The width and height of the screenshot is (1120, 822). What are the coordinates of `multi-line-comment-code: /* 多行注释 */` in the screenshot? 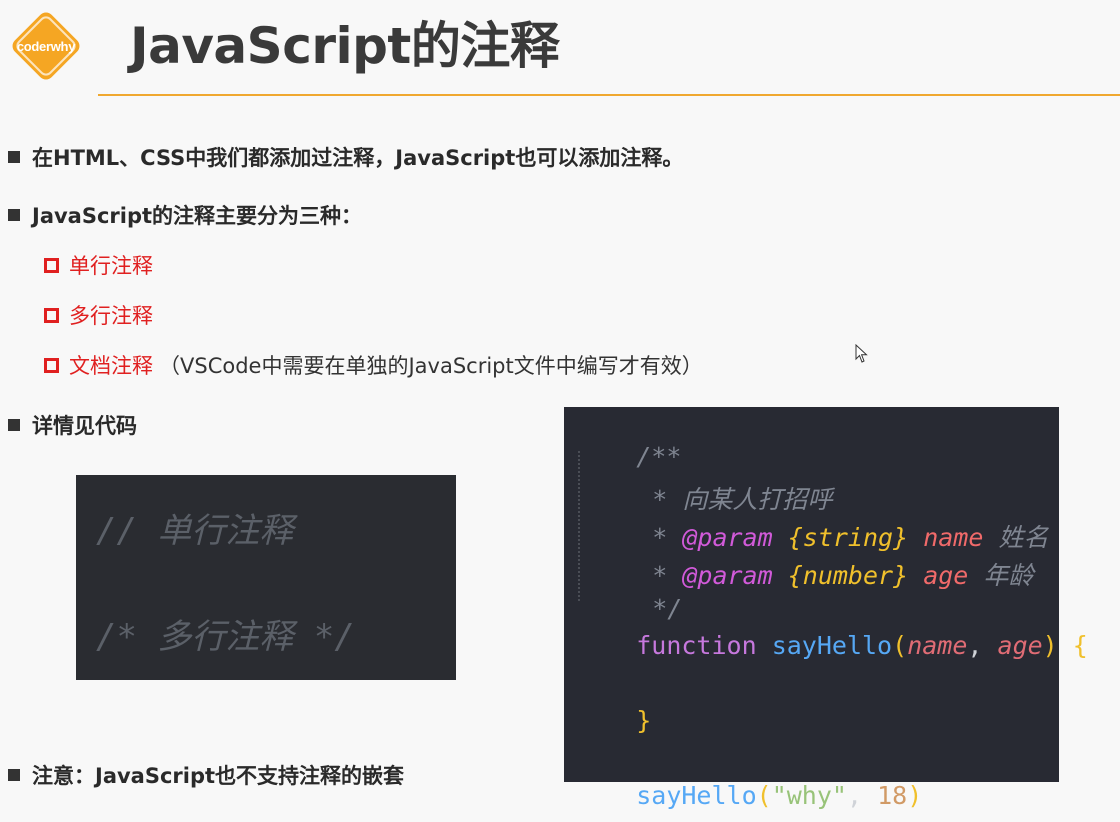 It's located at (225, 637).